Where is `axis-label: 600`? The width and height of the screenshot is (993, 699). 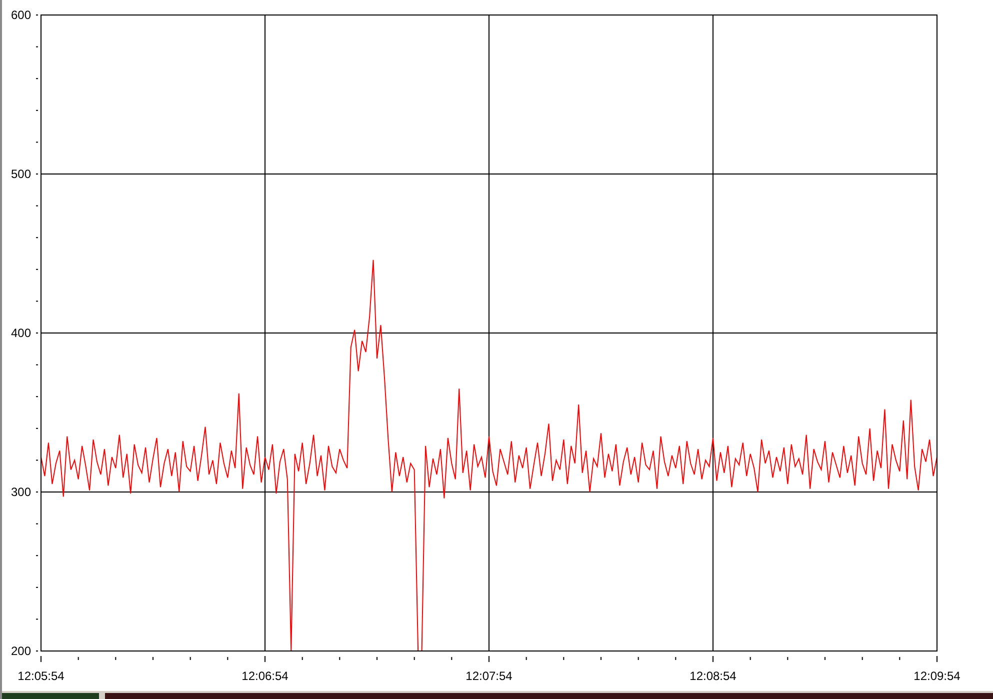
axis-label: 600 is located at coordinates (20, 15).